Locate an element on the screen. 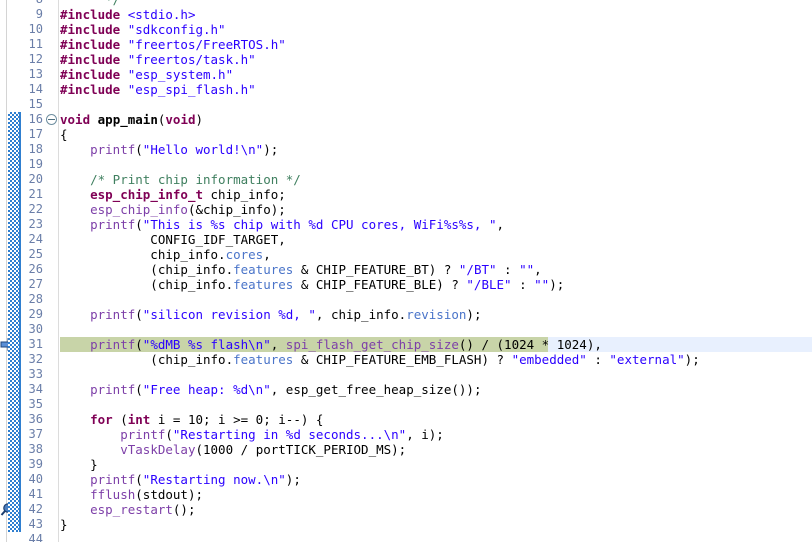  line-number: 23 is located at coordinates (35, 224).